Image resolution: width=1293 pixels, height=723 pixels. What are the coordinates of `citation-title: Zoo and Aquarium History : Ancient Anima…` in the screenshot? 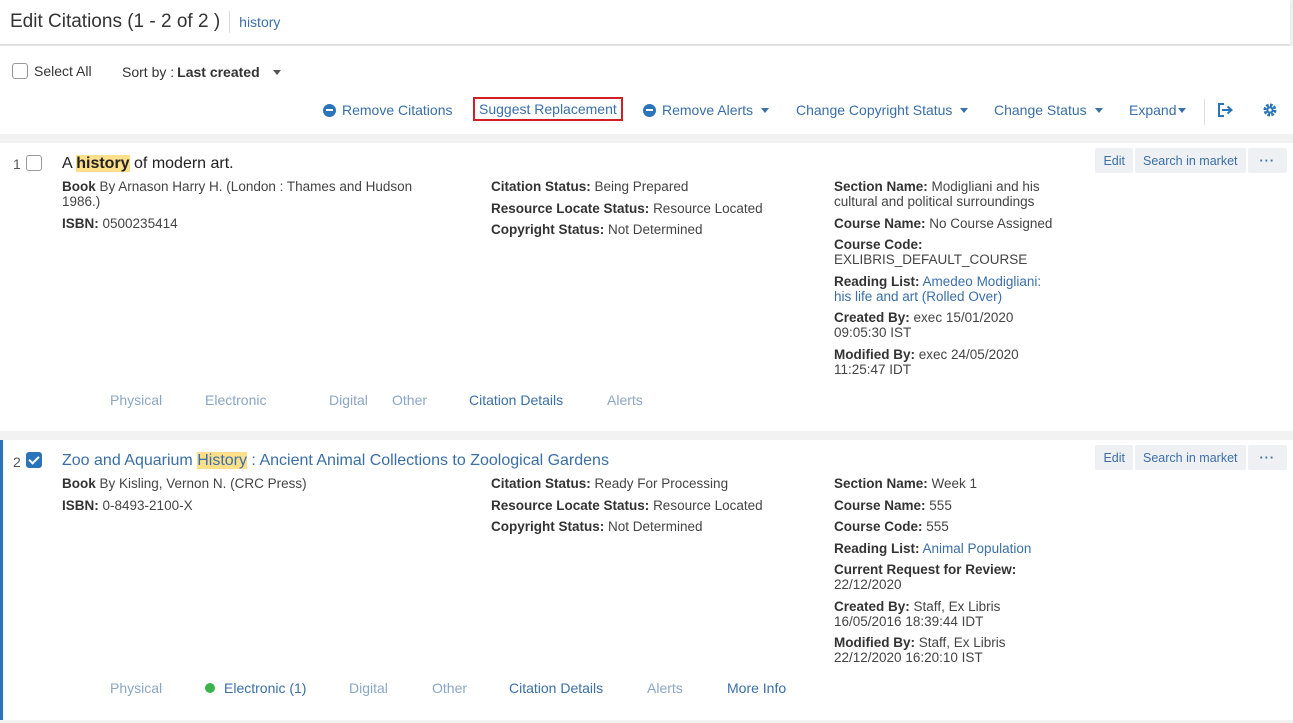 It's located at (335, 461).